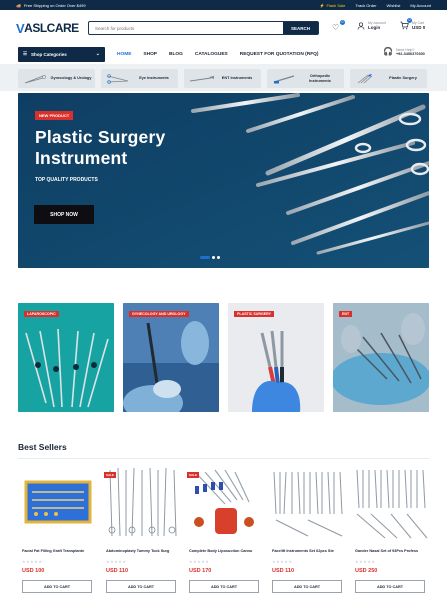 Image resolution: width=447 pixels, height=598 pixels. Describe the element at coordinates (393, 551) in the screenshot. I see `product-name: Gander Nasal Set of 93Pcs Profess` at that location.